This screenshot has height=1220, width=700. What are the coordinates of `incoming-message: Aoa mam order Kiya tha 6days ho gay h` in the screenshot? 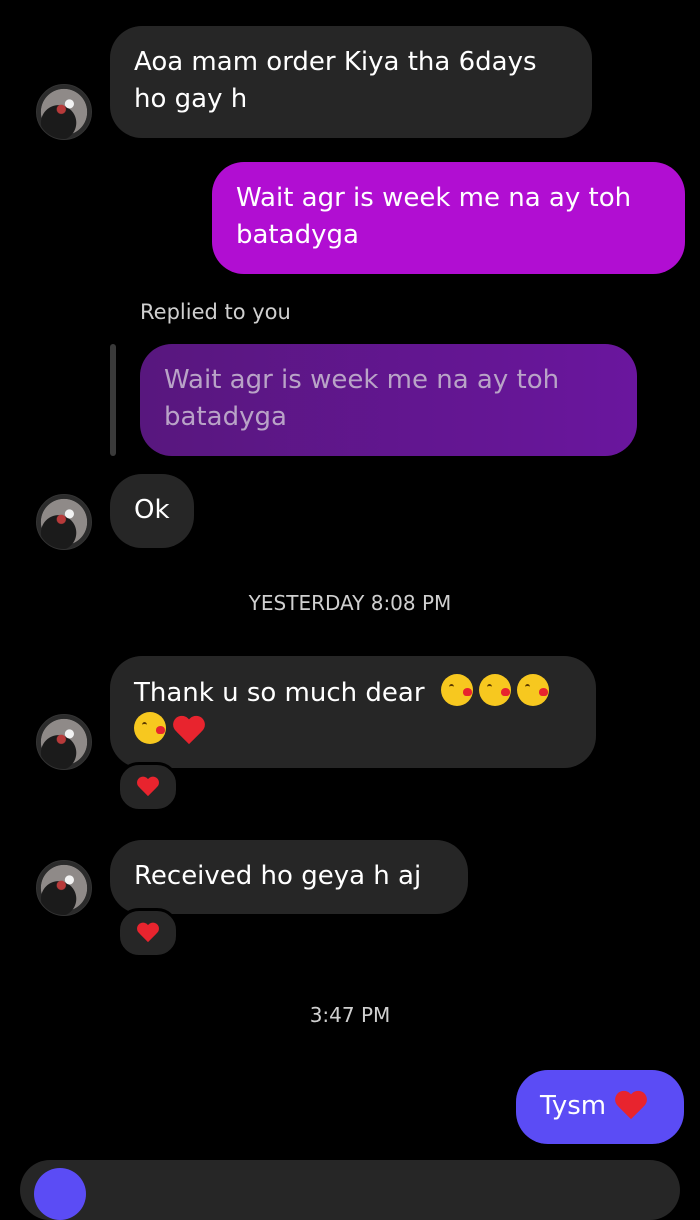 It's located at (351, 82).